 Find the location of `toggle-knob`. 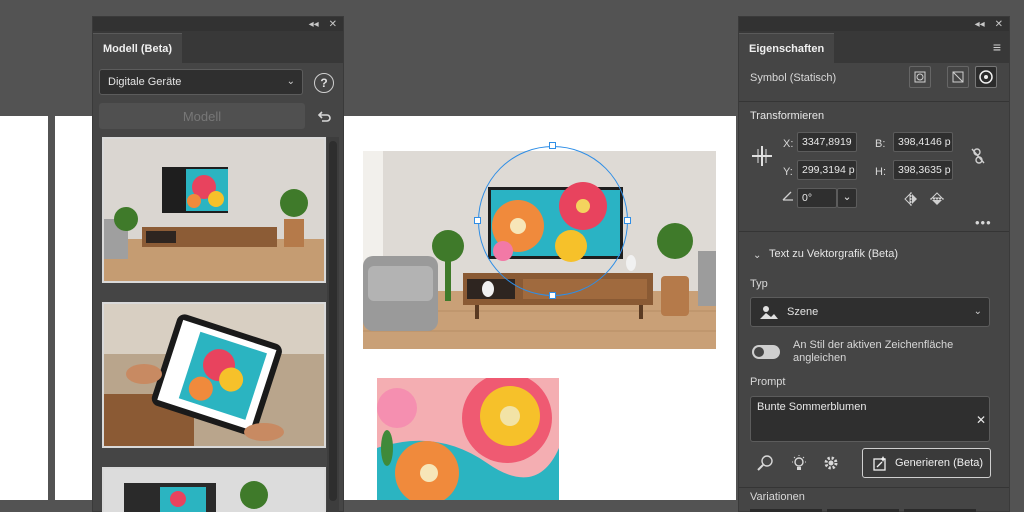

toggle-knob is located at coordinates (759, 352).